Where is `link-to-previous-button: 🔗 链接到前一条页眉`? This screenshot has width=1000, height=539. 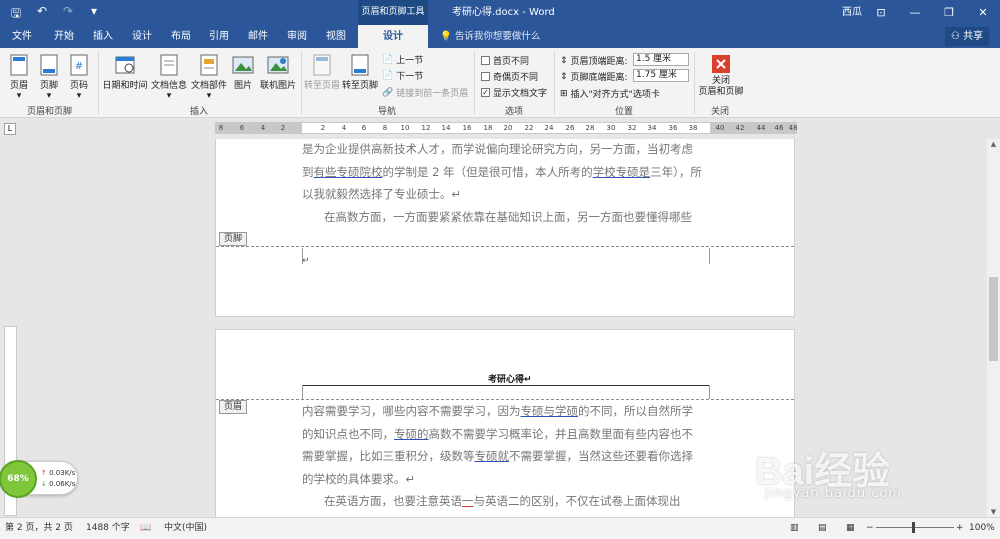
link-to-previous-button: 🔗 链接到前一条页眉 is located at coordinates (425, 93).